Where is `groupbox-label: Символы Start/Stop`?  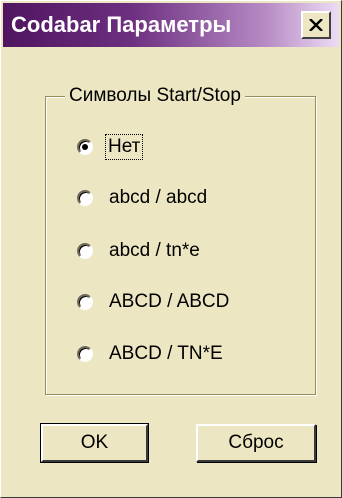
groupbox-label: Символы Start/Stop is located at coordinates (155, 96).